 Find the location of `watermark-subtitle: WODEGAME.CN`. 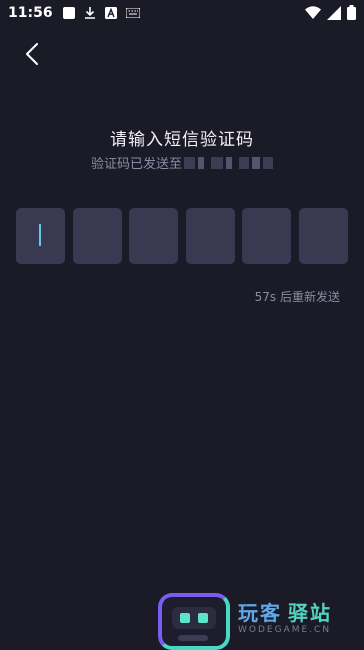

watermark-subtitle: WODEGAME.CN is located at coordinates (285, 630).